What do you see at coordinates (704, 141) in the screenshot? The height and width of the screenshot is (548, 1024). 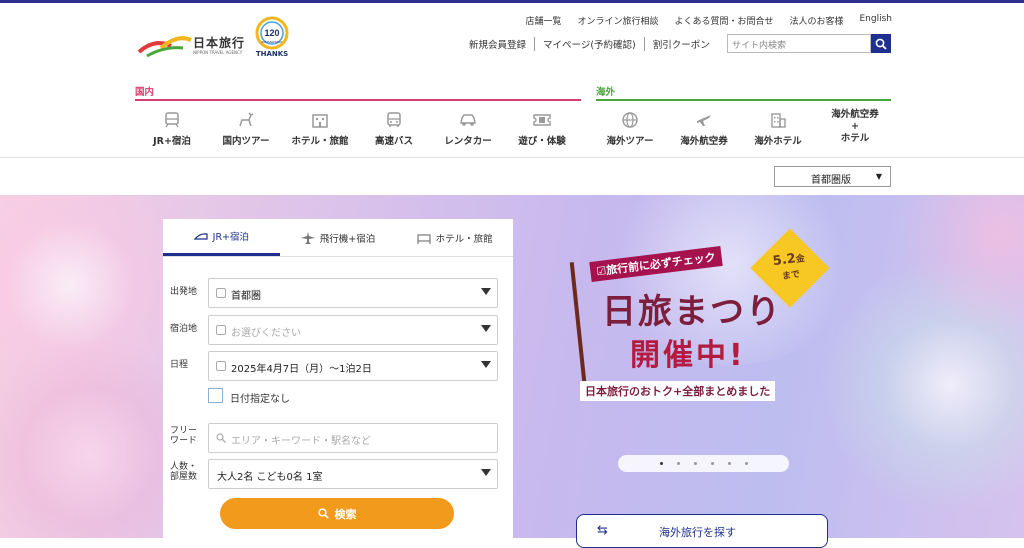 I see `nav-label: 海外航空券` at bounding box center [704, 141].